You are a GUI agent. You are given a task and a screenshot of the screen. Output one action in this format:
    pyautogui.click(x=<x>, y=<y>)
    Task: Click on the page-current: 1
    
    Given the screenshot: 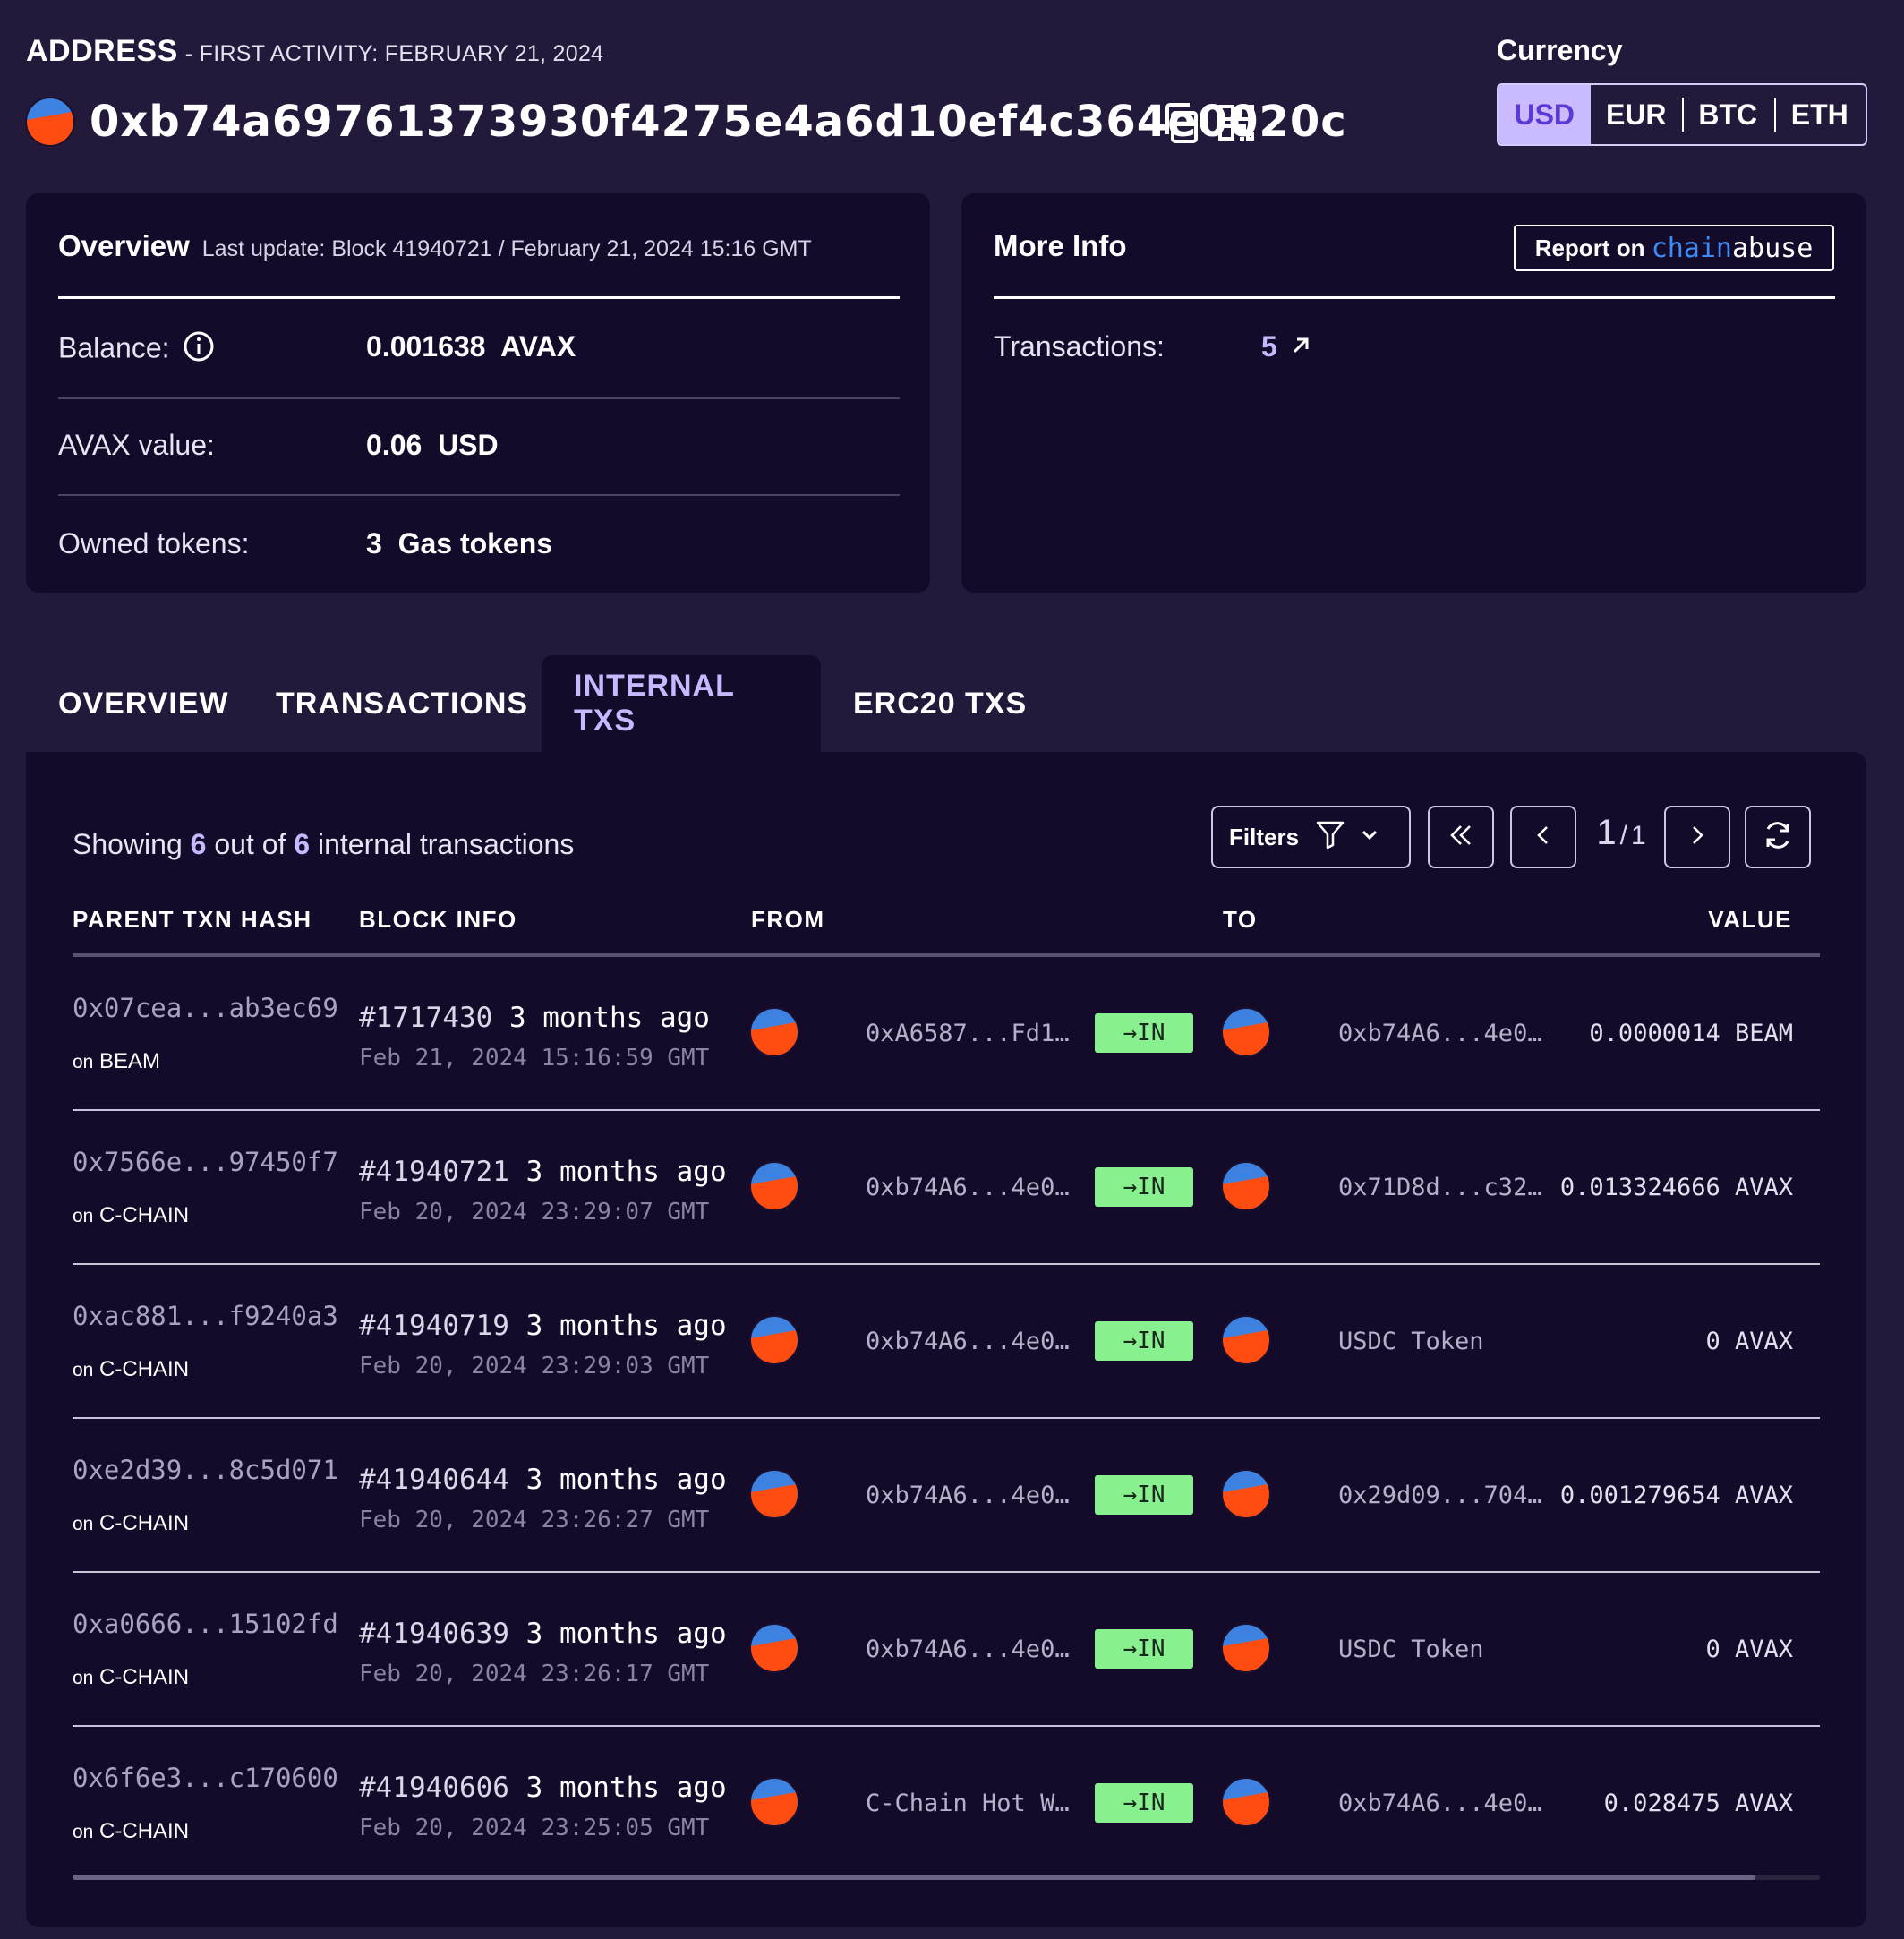 What is the action you would take?
    pyautogui.click(x=1606, y=832)
    